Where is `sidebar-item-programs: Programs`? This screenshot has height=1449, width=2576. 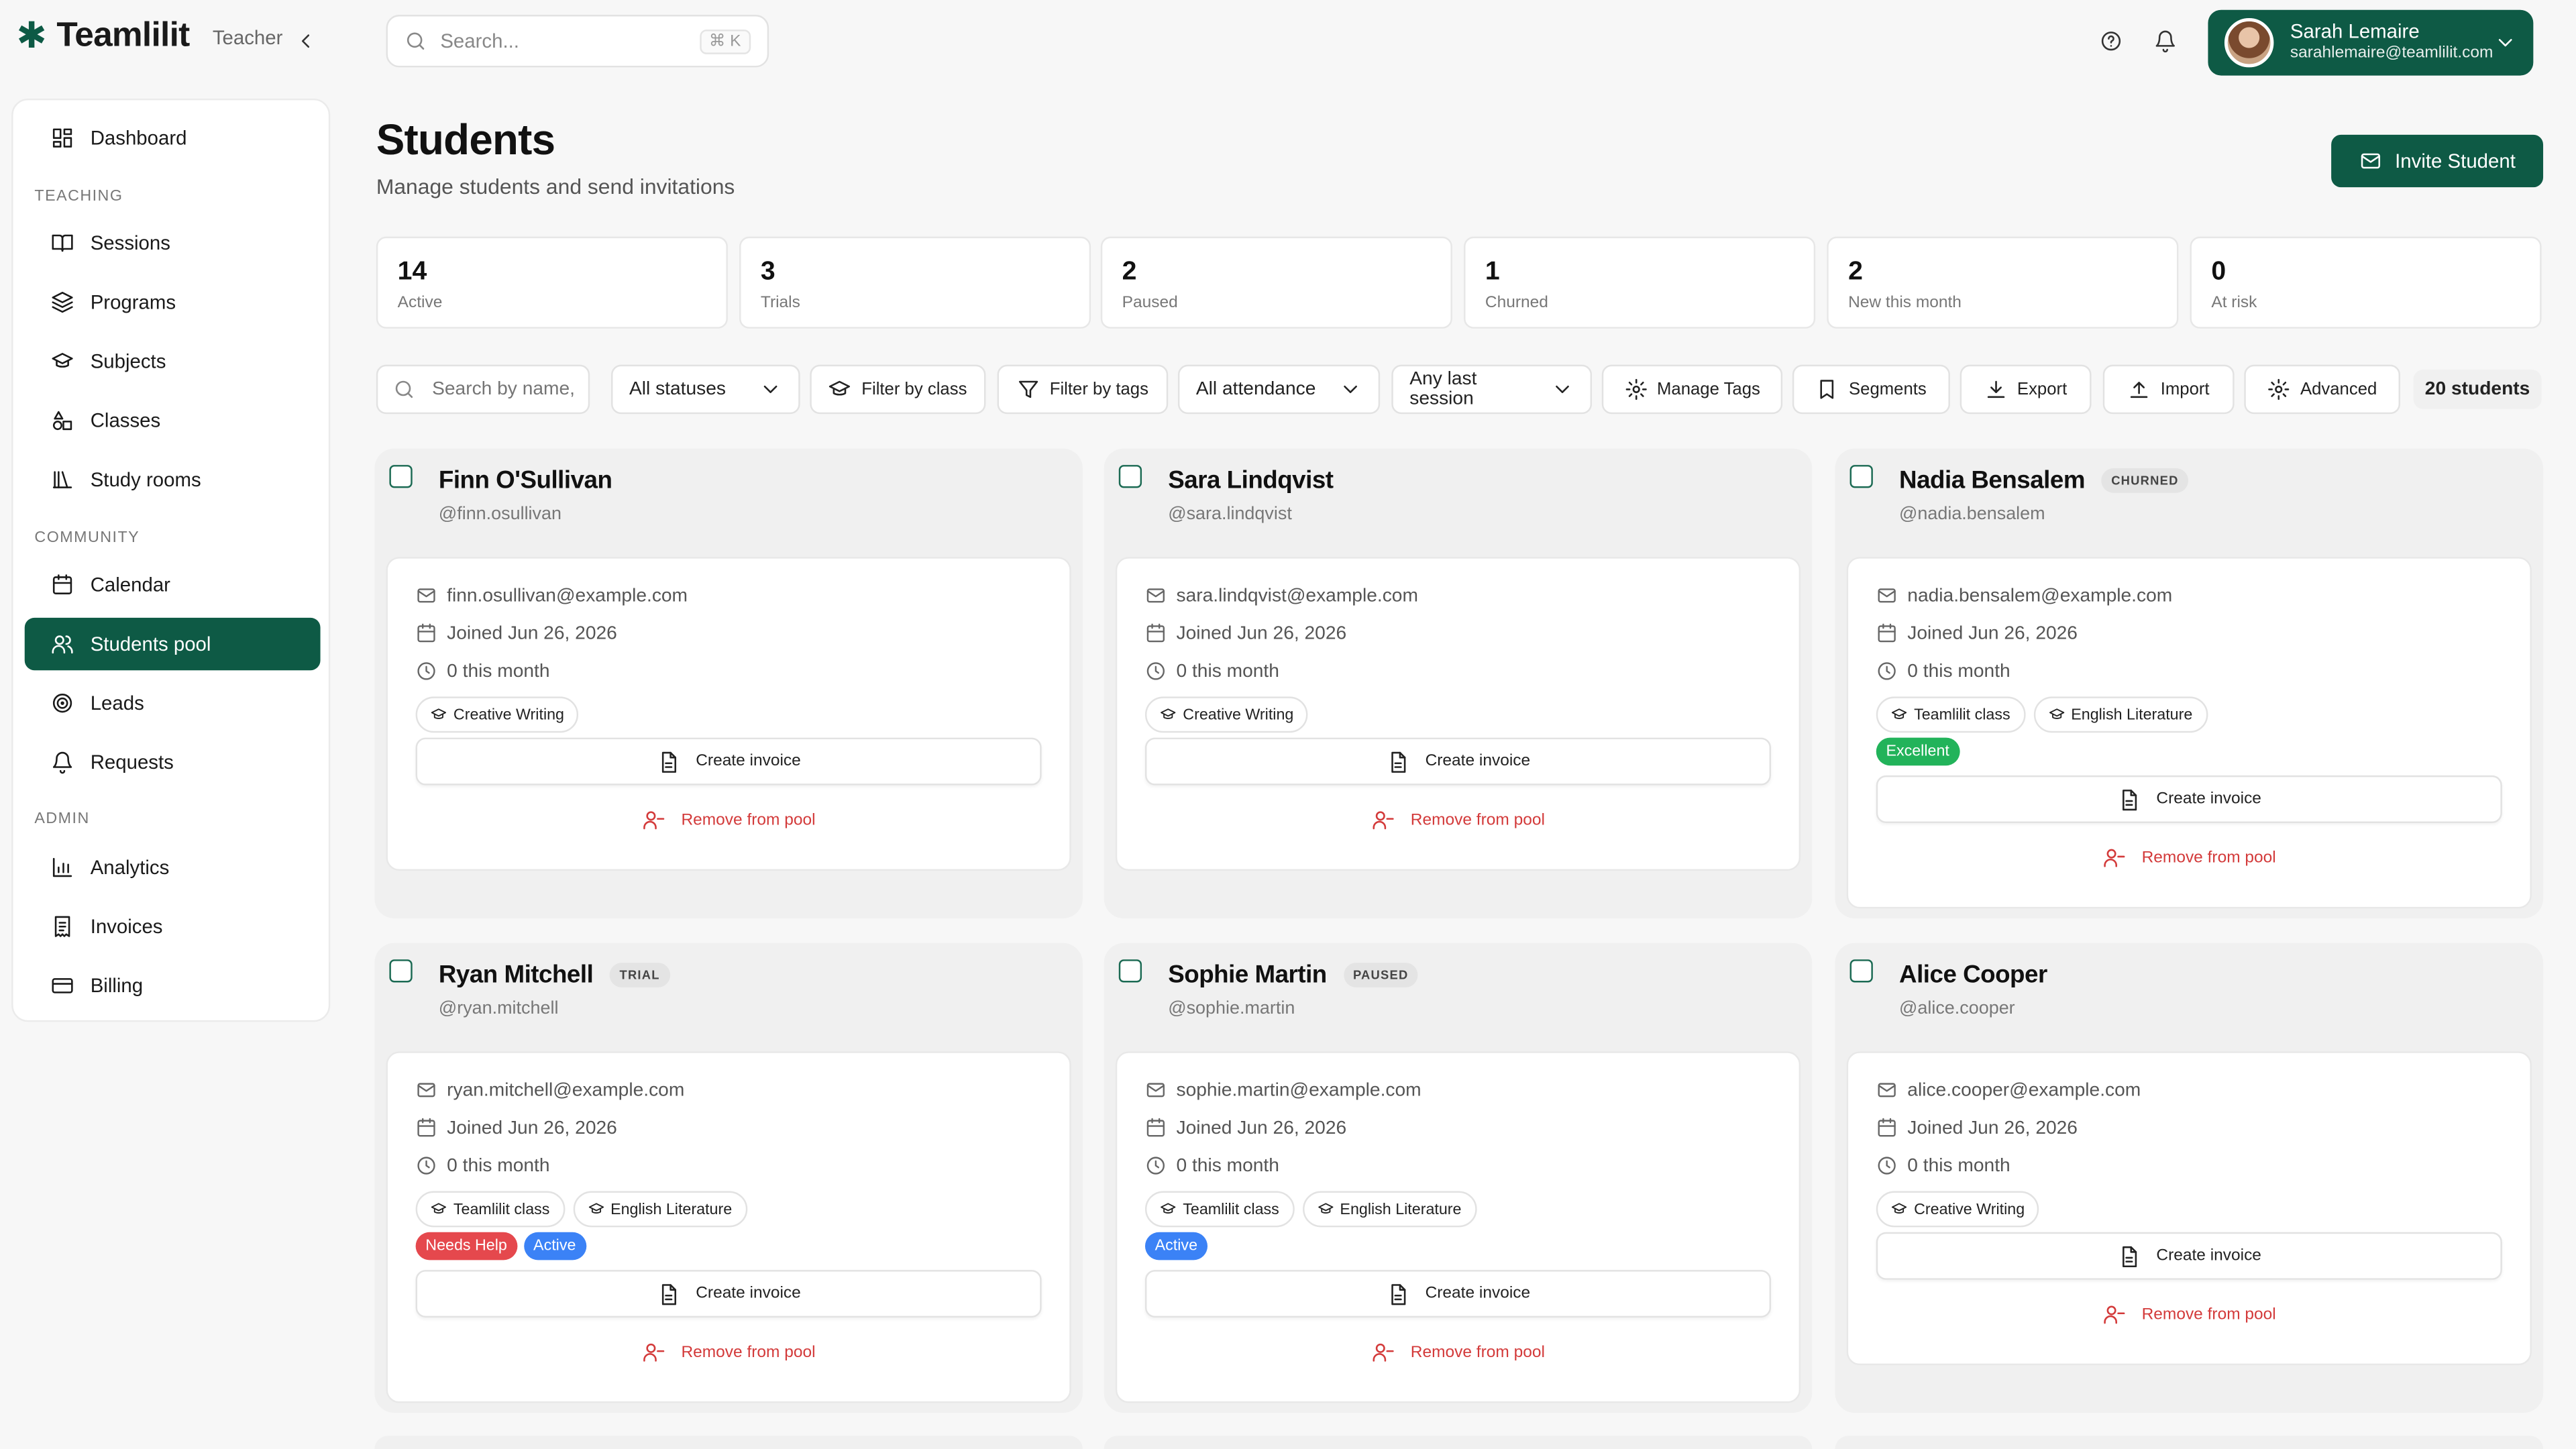 sidebar-item-programs: Programs is located at coordinates (173, 302).